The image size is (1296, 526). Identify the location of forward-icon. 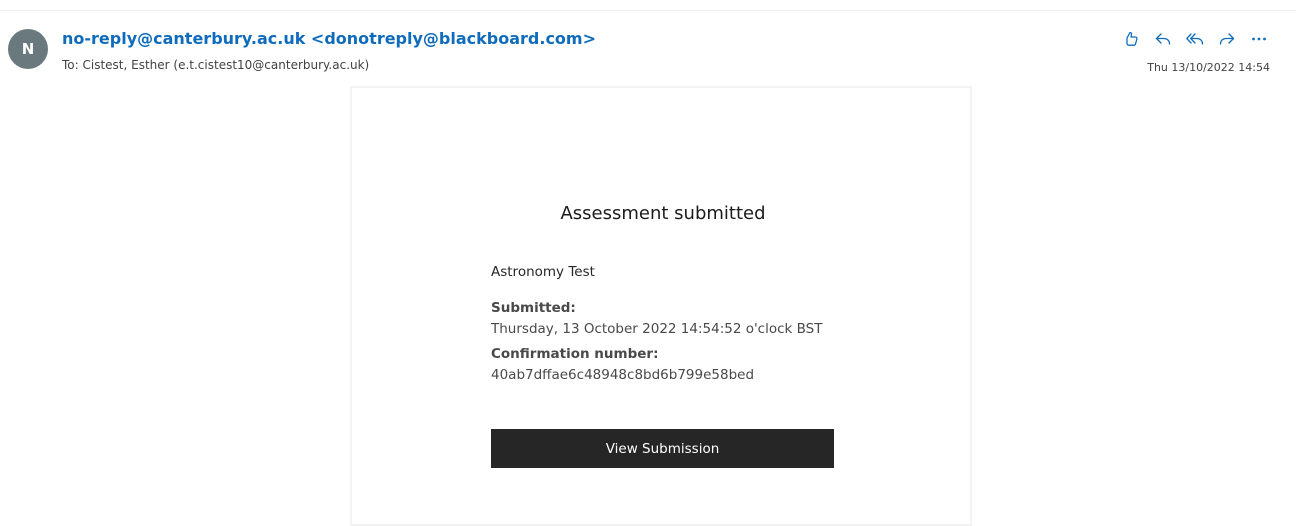
(1227, 39).